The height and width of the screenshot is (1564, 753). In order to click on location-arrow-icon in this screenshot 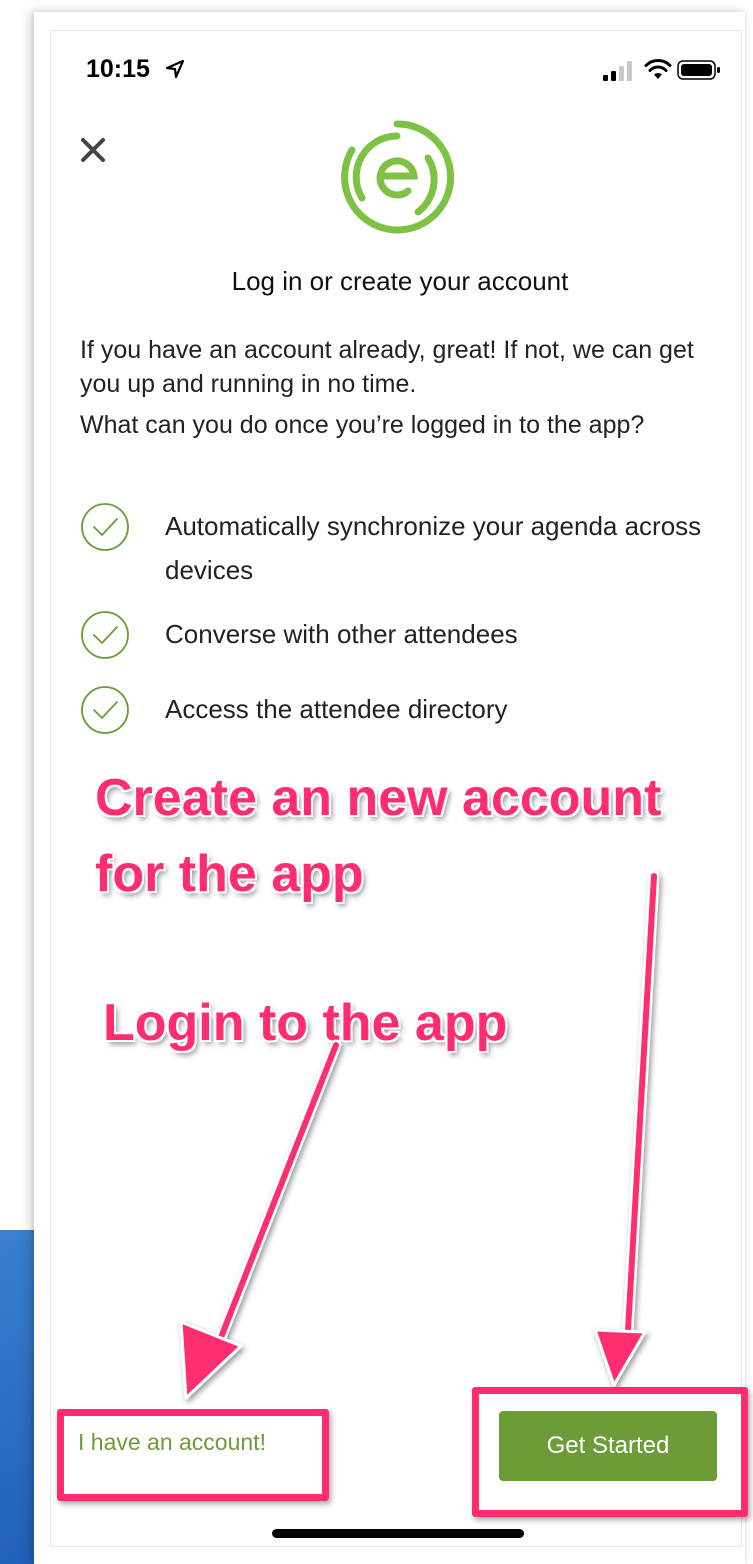, I will do `click(175, 69)`.